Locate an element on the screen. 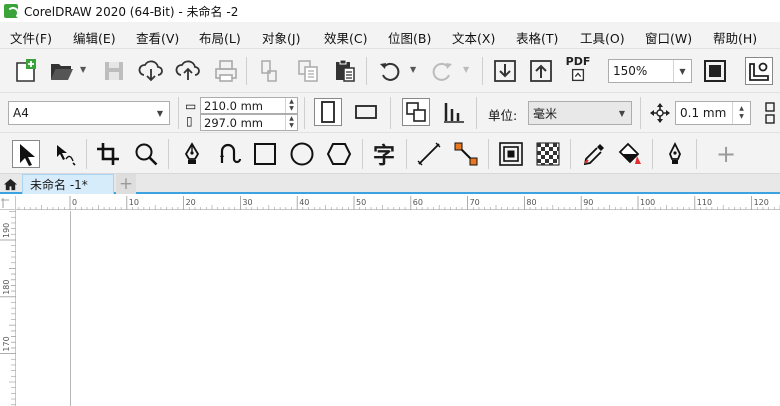 This screenshot has width=780, height=406. ruler-tick-label: 120 is located at coordinates (761, 202).